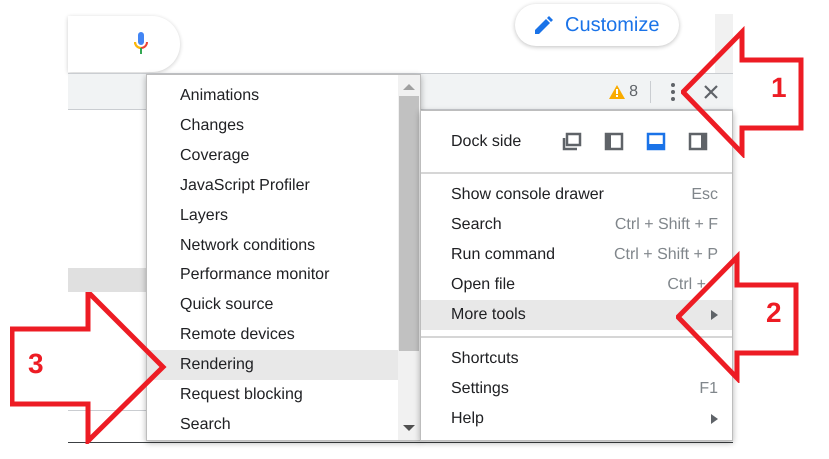  Describe the element at coordinates (272, 395) in the screenshot. I see `submenu-item: Request blocking` at that location.